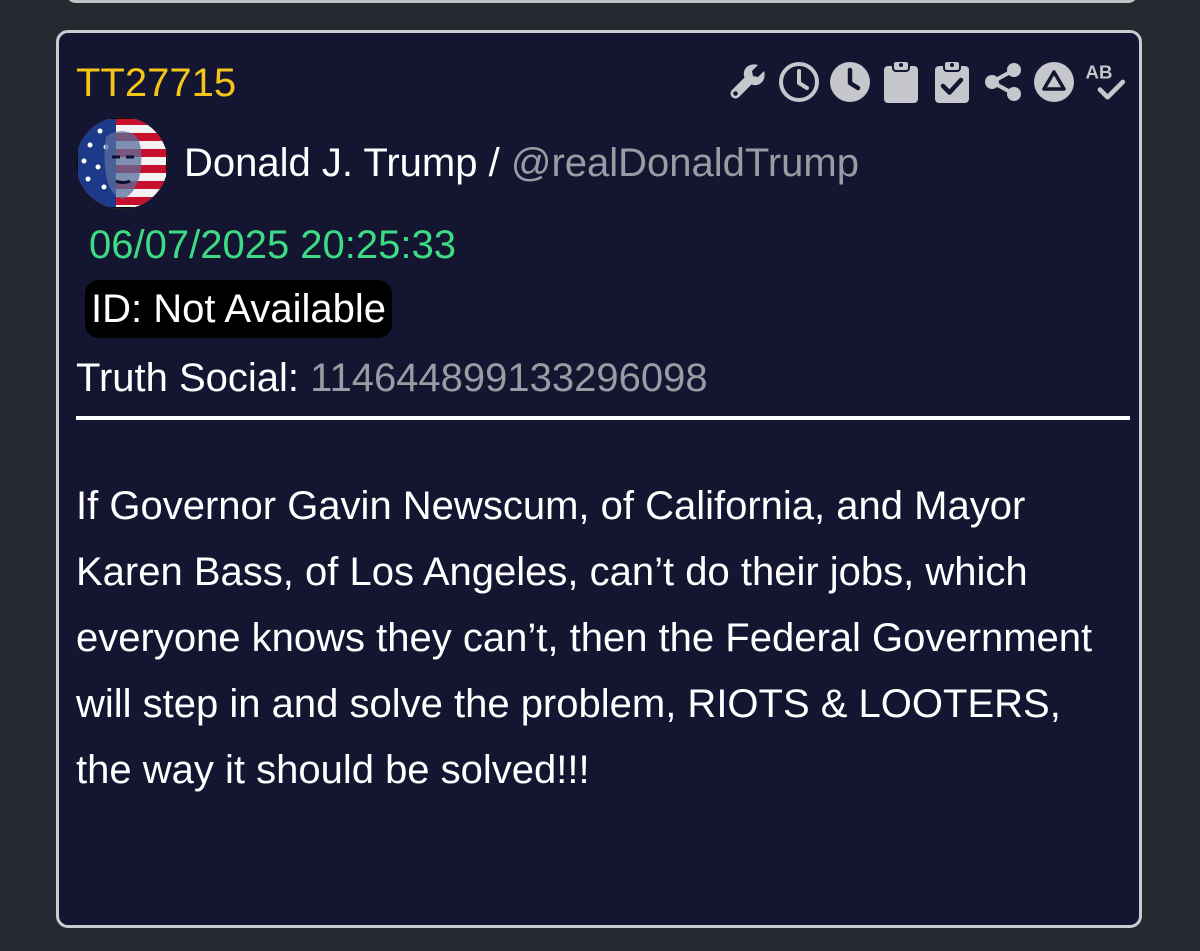  I want to click on spellcheck-icon-text: AB, so click(1099, 72).